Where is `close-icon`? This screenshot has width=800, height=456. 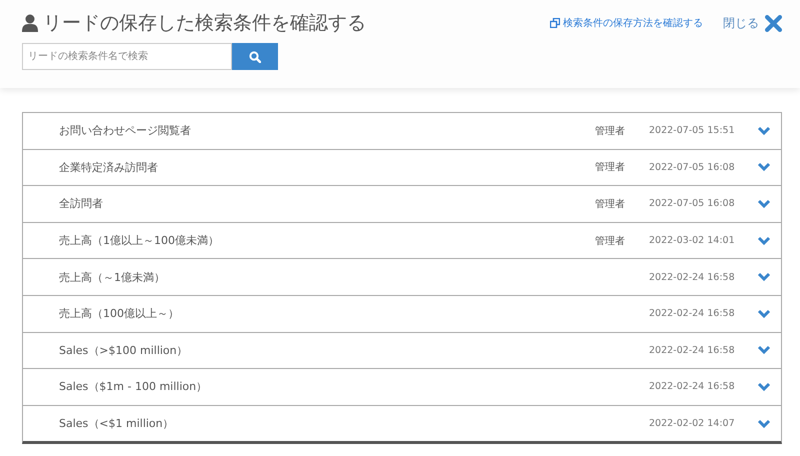 close-icon is located at coordinates (773, 23).